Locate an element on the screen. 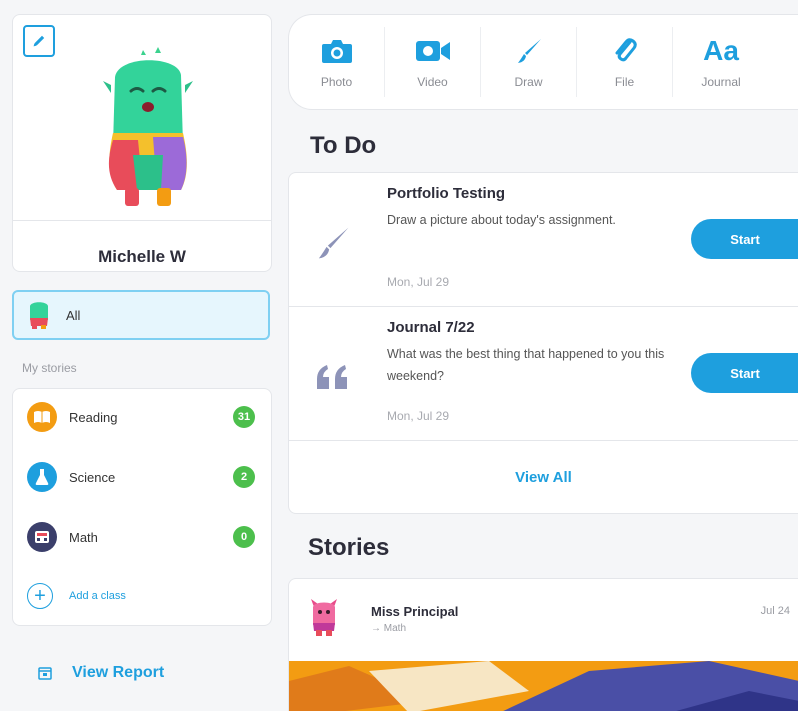  story-image is located at coordinates (543, 686).